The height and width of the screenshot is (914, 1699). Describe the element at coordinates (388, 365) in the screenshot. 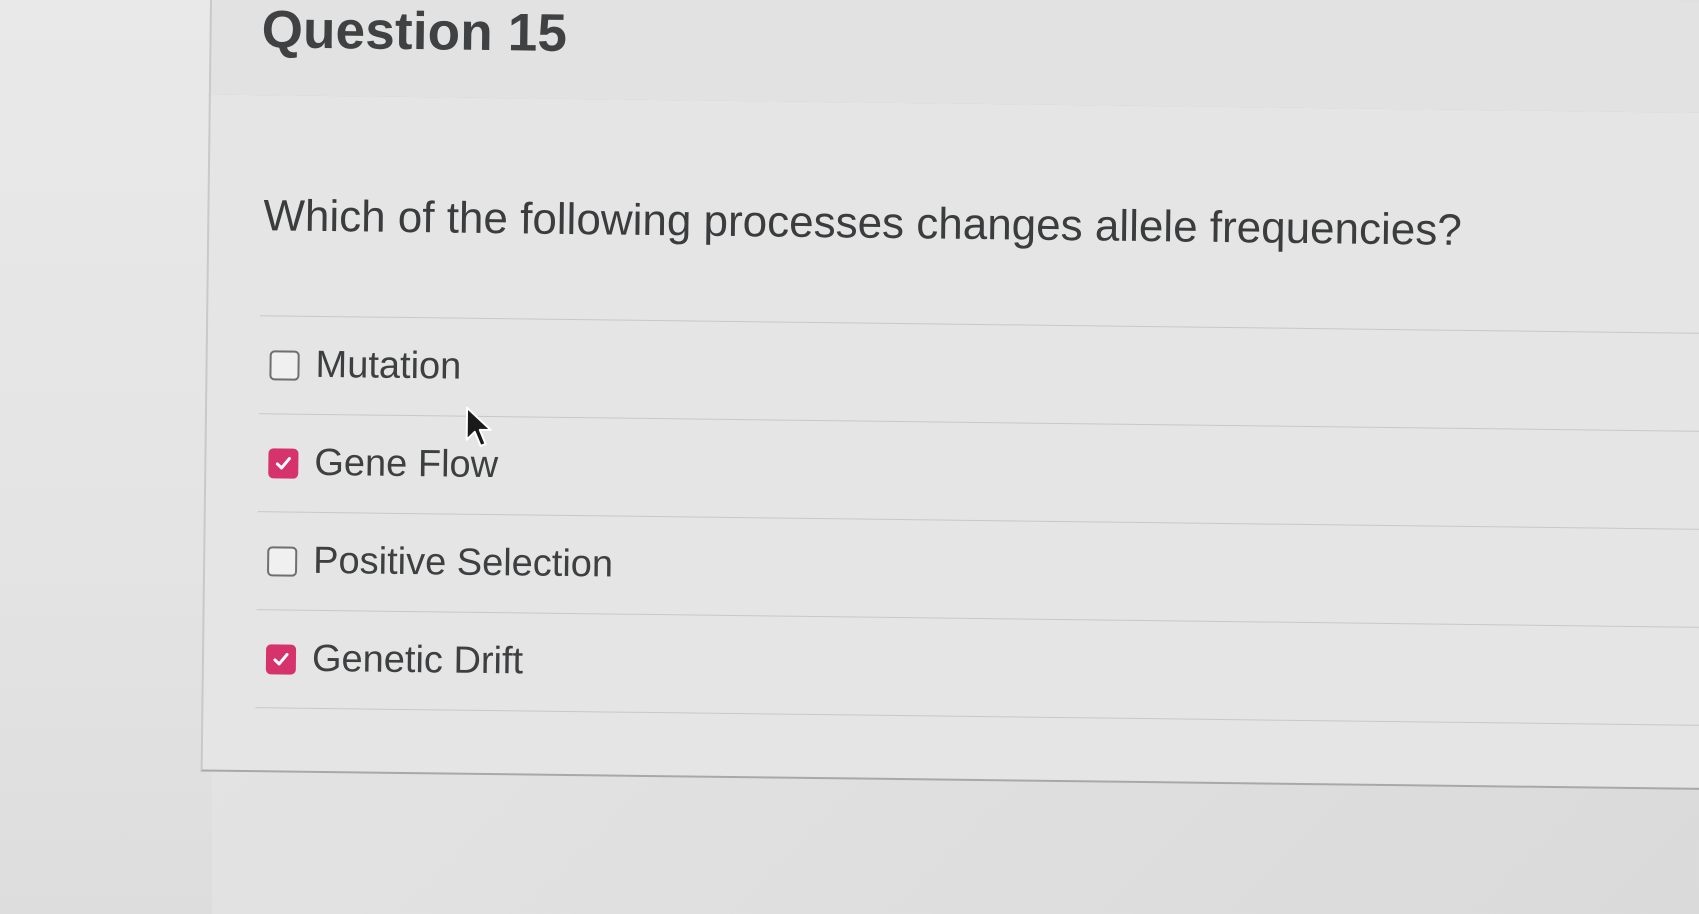

I see `answer-label: Mutation` at that location.